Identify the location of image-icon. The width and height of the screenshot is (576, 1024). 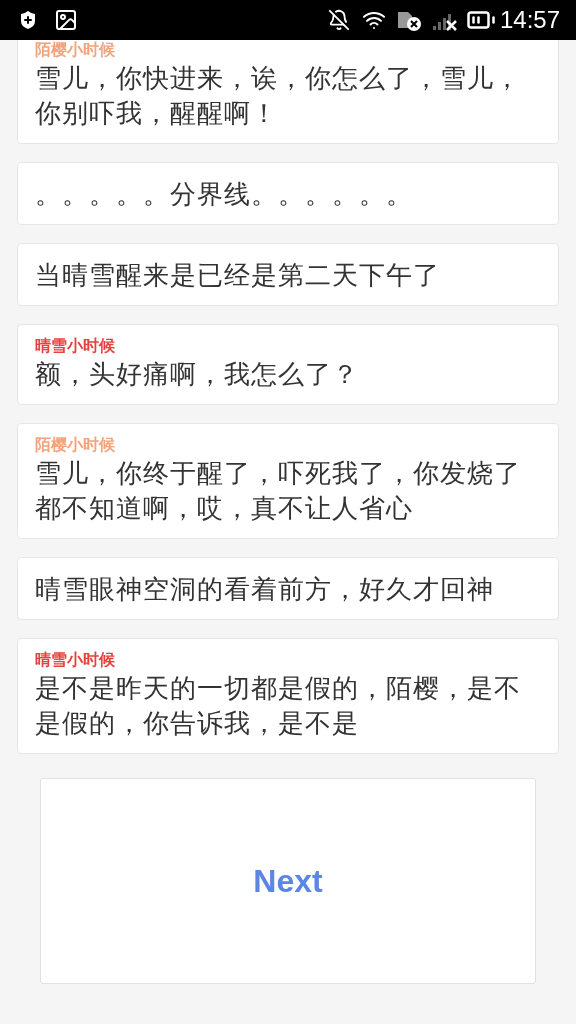
(66, 20).